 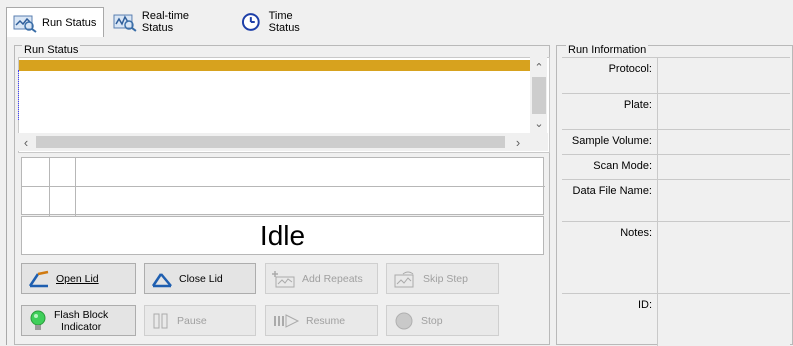 I want to click on open-lid-button: Open Lid, so click(x=78, y=278).